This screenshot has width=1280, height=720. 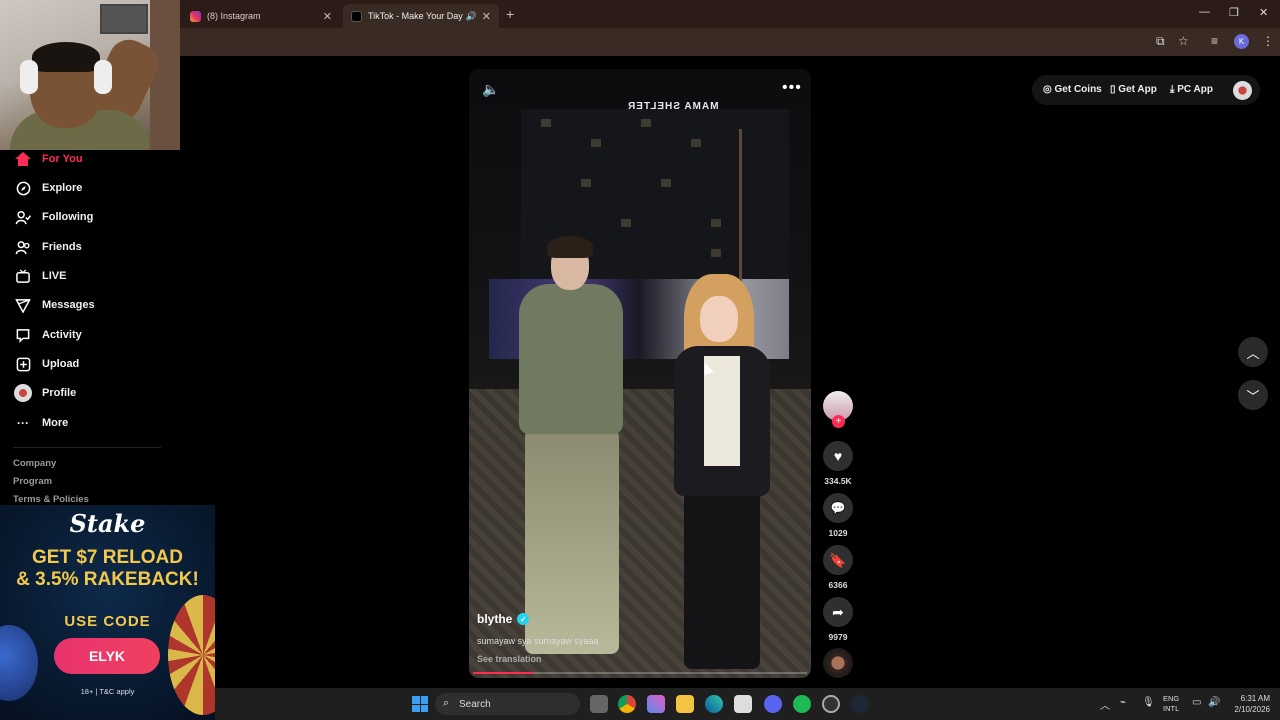 What do you see at coordinates (1113, 89) in the screenshot?
I see `phone-icon: ▯` at bounding box center [1113, 89].